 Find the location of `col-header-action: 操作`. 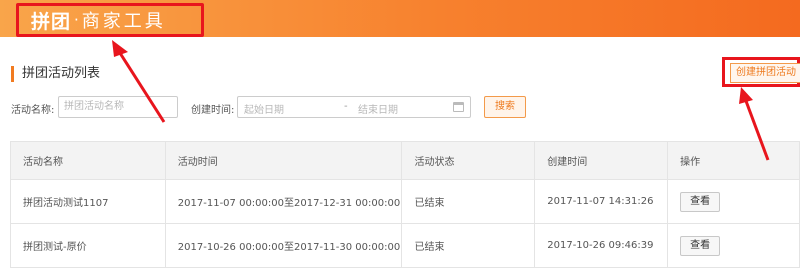

col-header-action: 操作 is located at coordinates (733, 160).